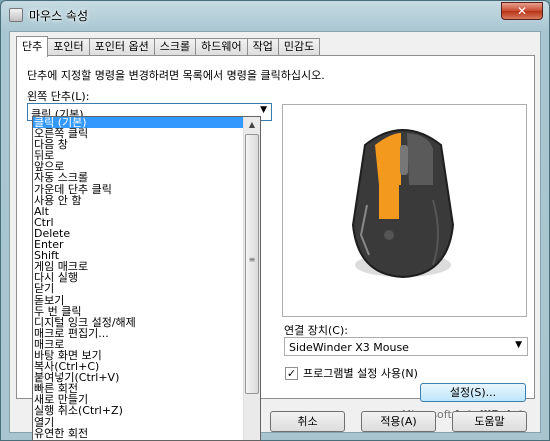 This screenshot has height=441, width=550. What do you see at coordinates (146, 177) in the screenshot?
I see `dropdown-option: 자동 스크롤` at bounding box center [146, 177].